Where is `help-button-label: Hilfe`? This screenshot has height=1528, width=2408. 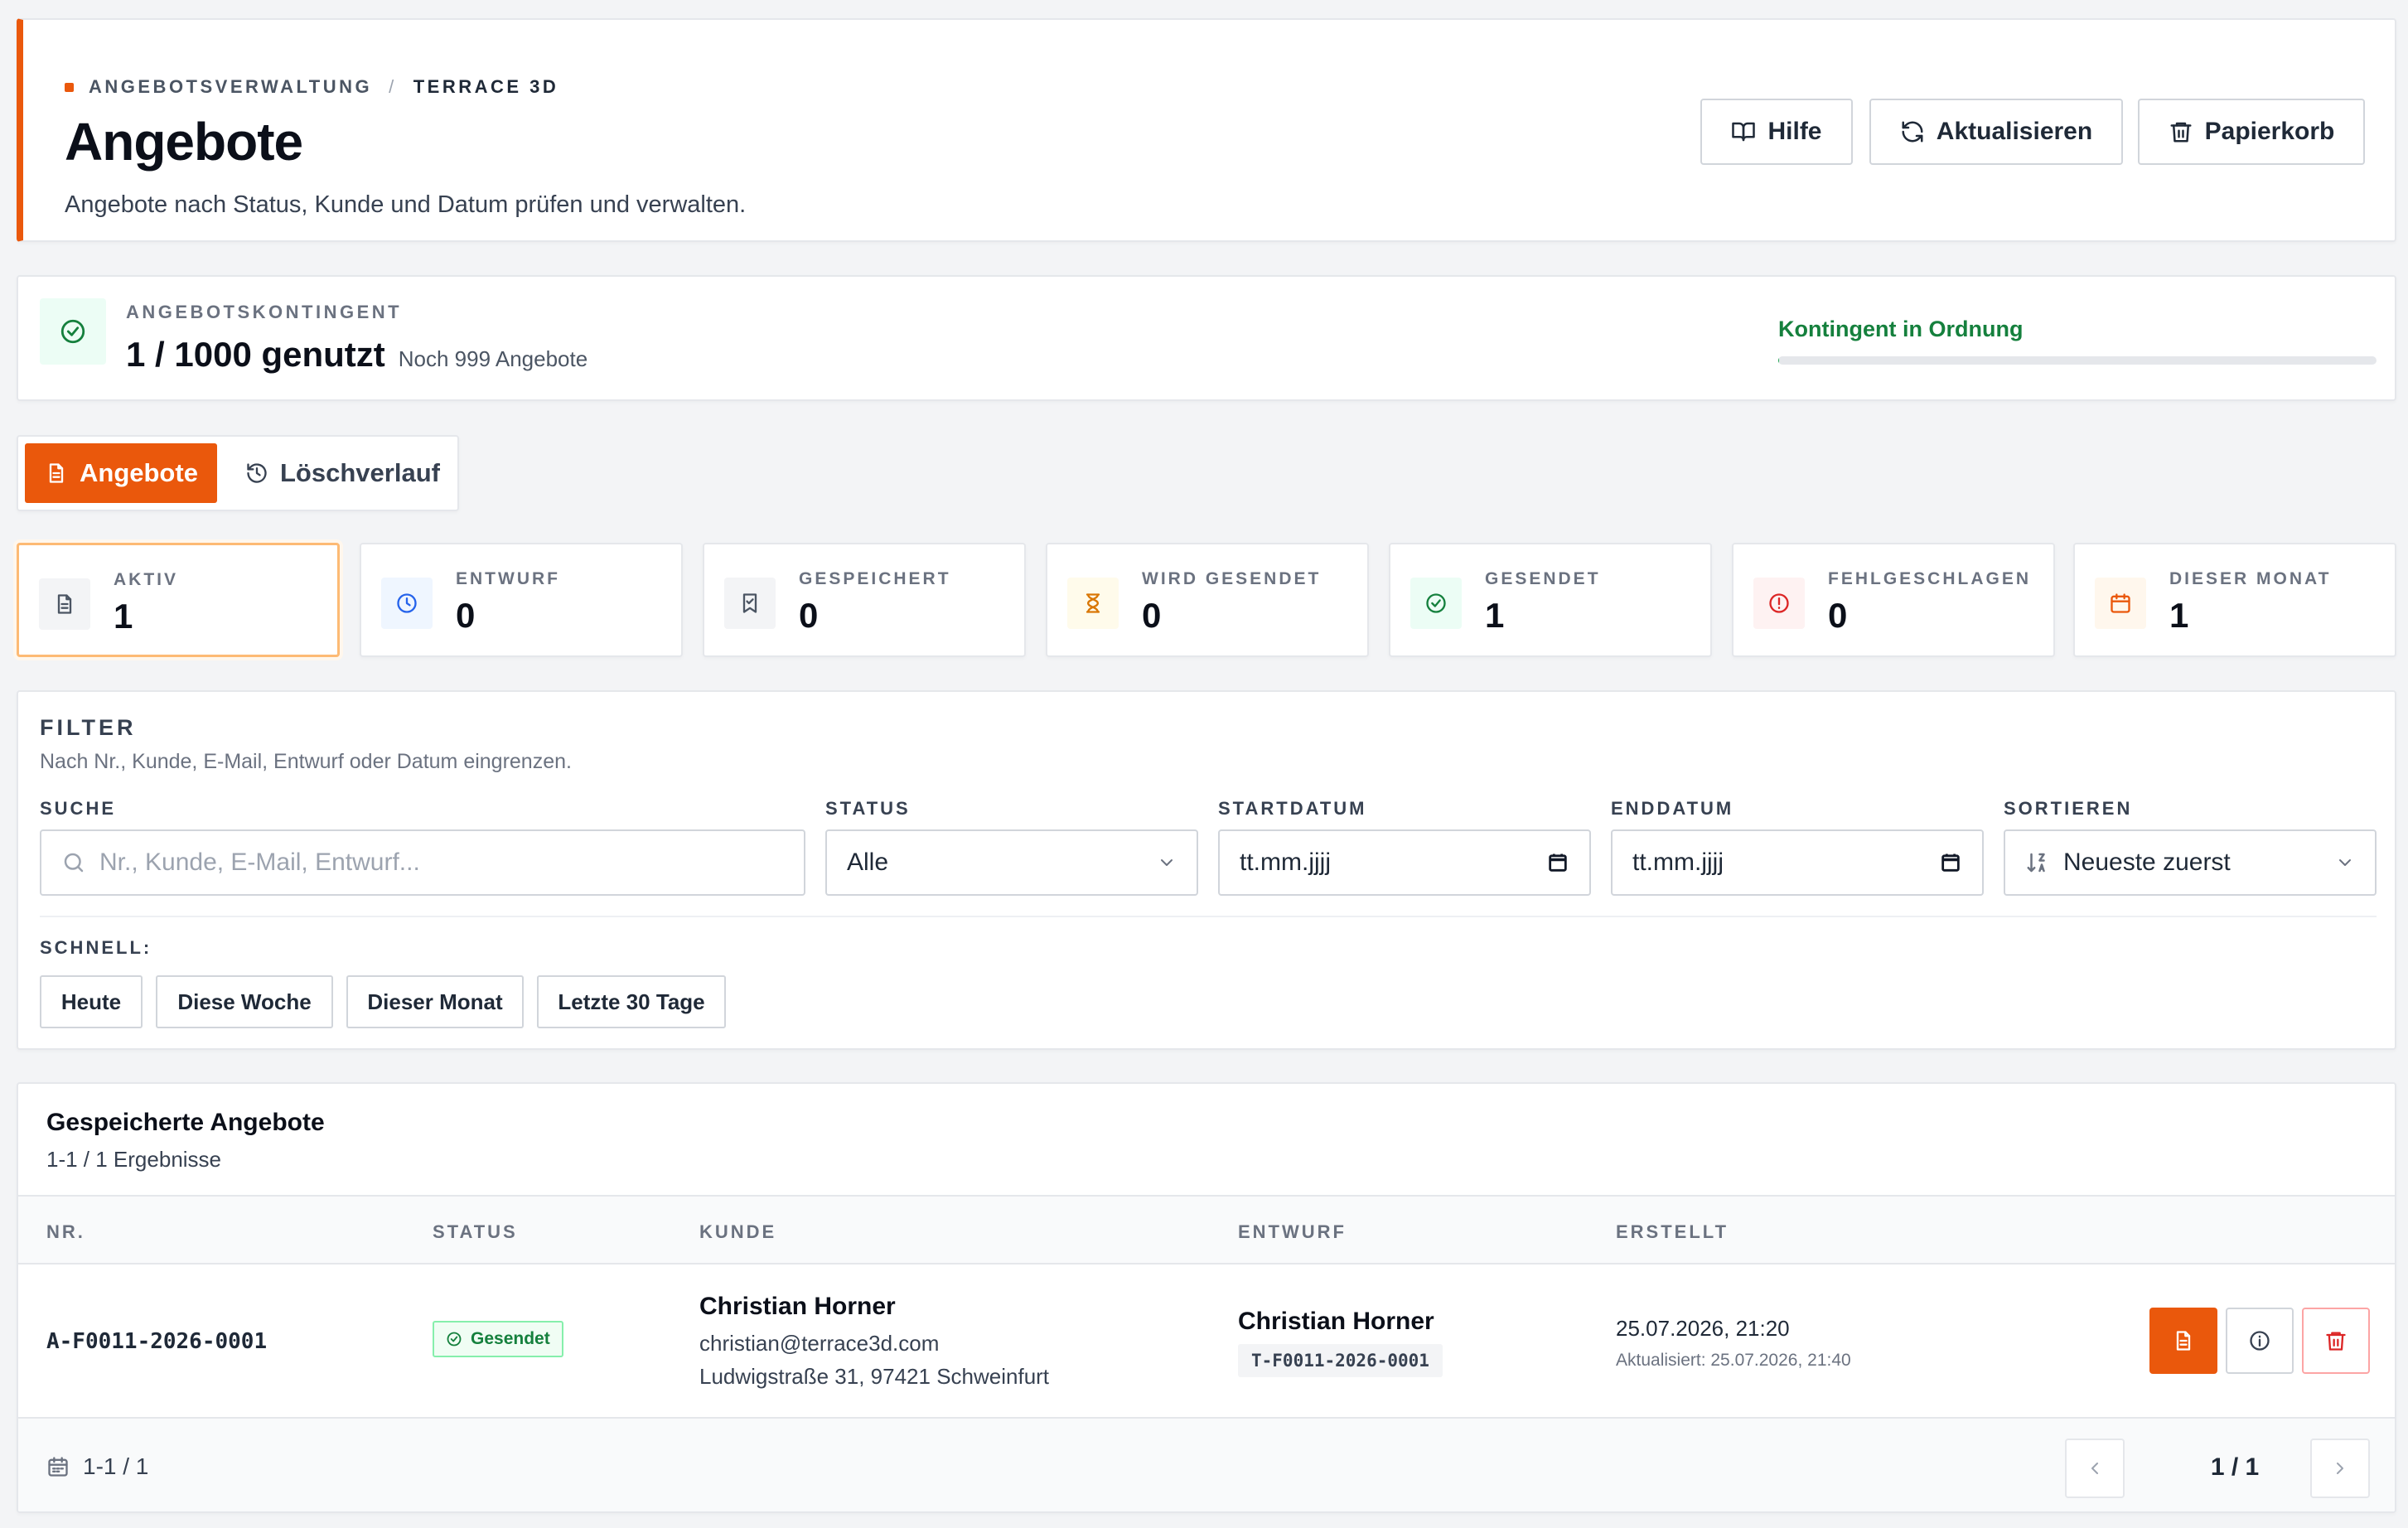
help-button-label: Hilfe is located at coordinates (1795, 131).